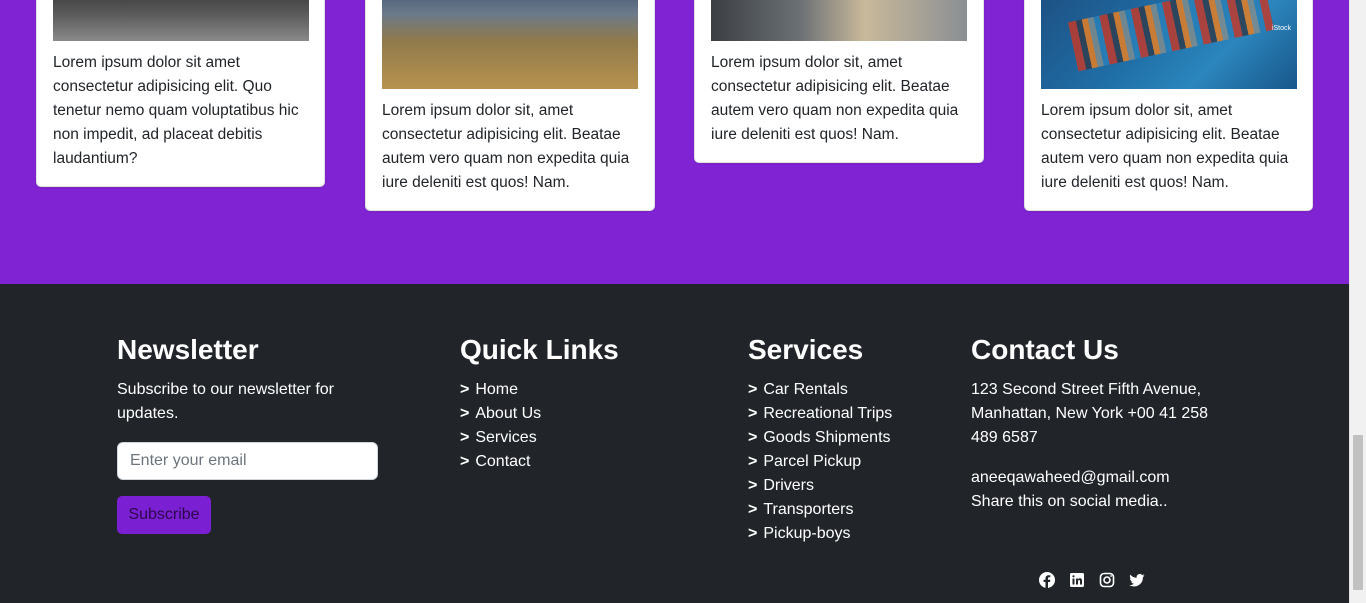  What do you see at coordinates (1358, 512) in the screenshot?
I see `scrollbar-thumb` at bounding box center [1358, 512].